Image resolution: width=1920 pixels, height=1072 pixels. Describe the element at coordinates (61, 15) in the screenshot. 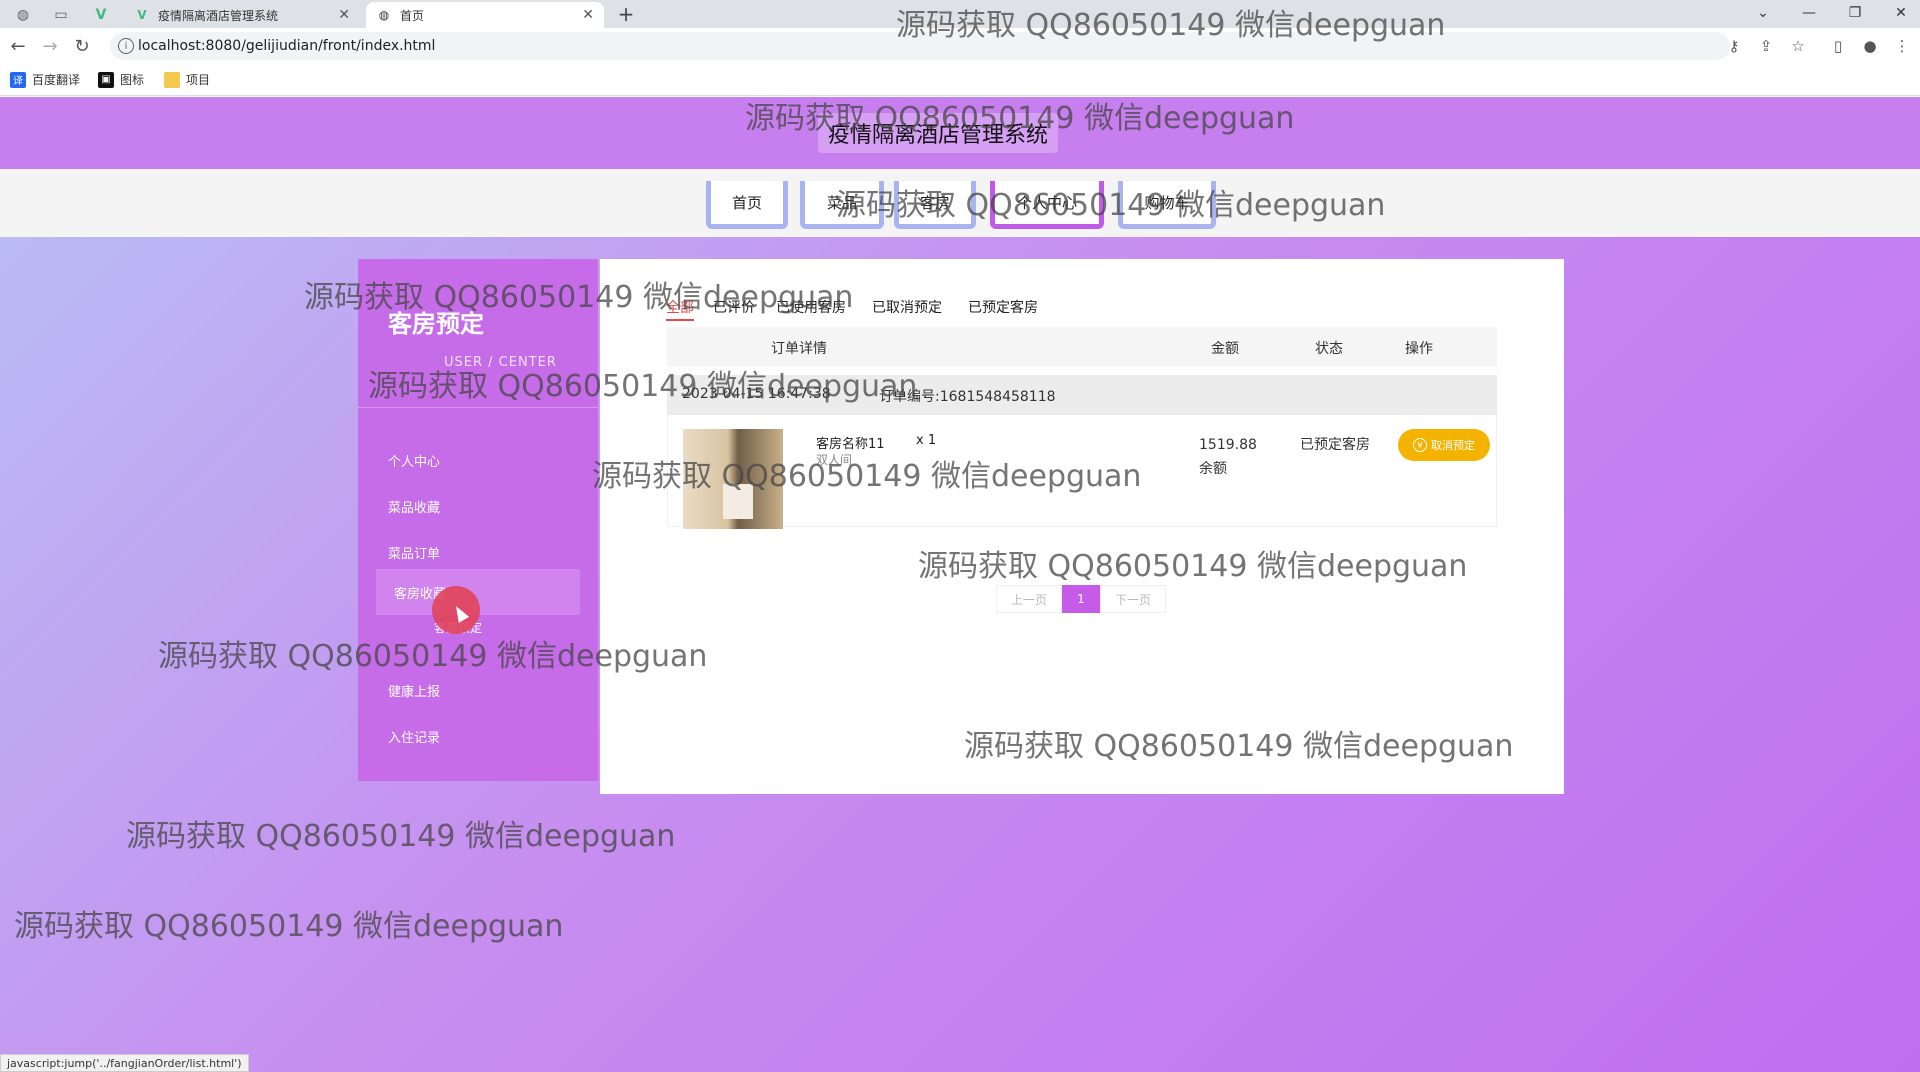

I see `blank-tab-icon: ▭` at that location.